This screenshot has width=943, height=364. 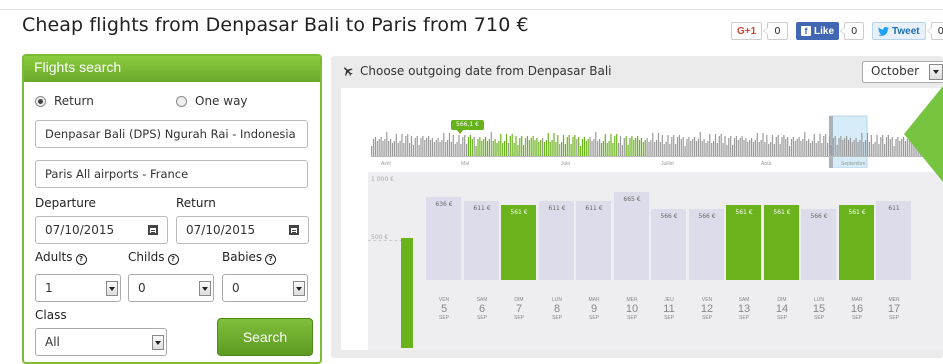 What do you see at coordinates (221, 230) in the screenshot?
I see `return-date-value: 07/10/2015` at bounding box center [221, 230].